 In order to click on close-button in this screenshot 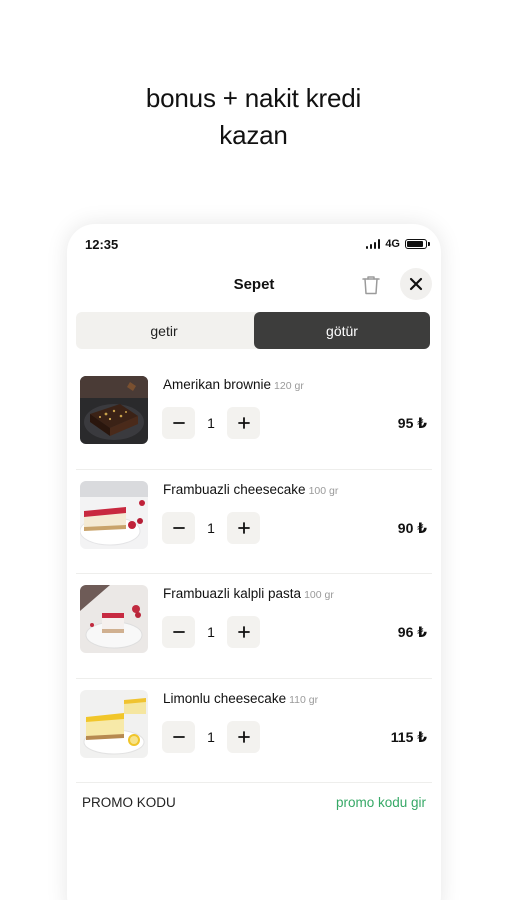, I will do `click(416, 284)`.